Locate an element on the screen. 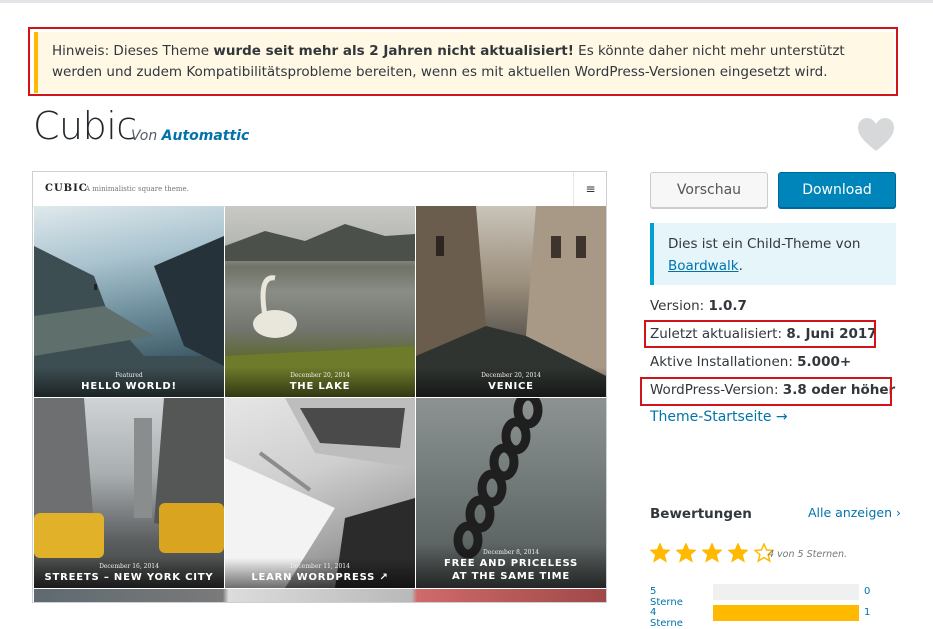 The height and width of the screenshot is (629, 933). rating-row-count: 0 is located at coordinates (867, 591).